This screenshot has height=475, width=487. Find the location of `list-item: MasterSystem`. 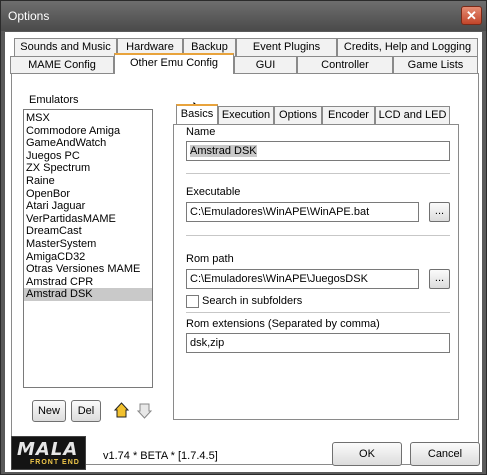

list-item: MasterSystem is located at coordinates (88, 244).